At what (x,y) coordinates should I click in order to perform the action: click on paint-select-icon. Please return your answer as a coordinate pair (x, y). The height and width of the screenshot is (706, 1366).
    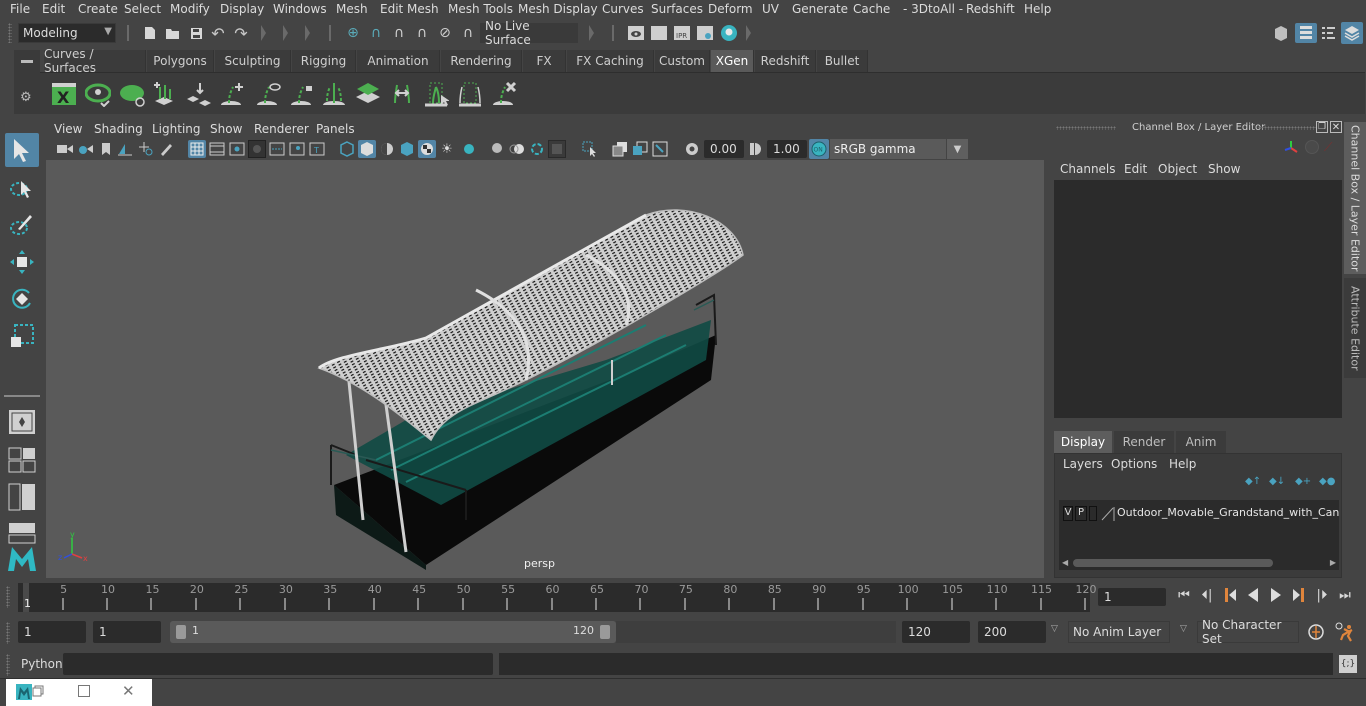
    Looking at the image, I should click on (22, 225).